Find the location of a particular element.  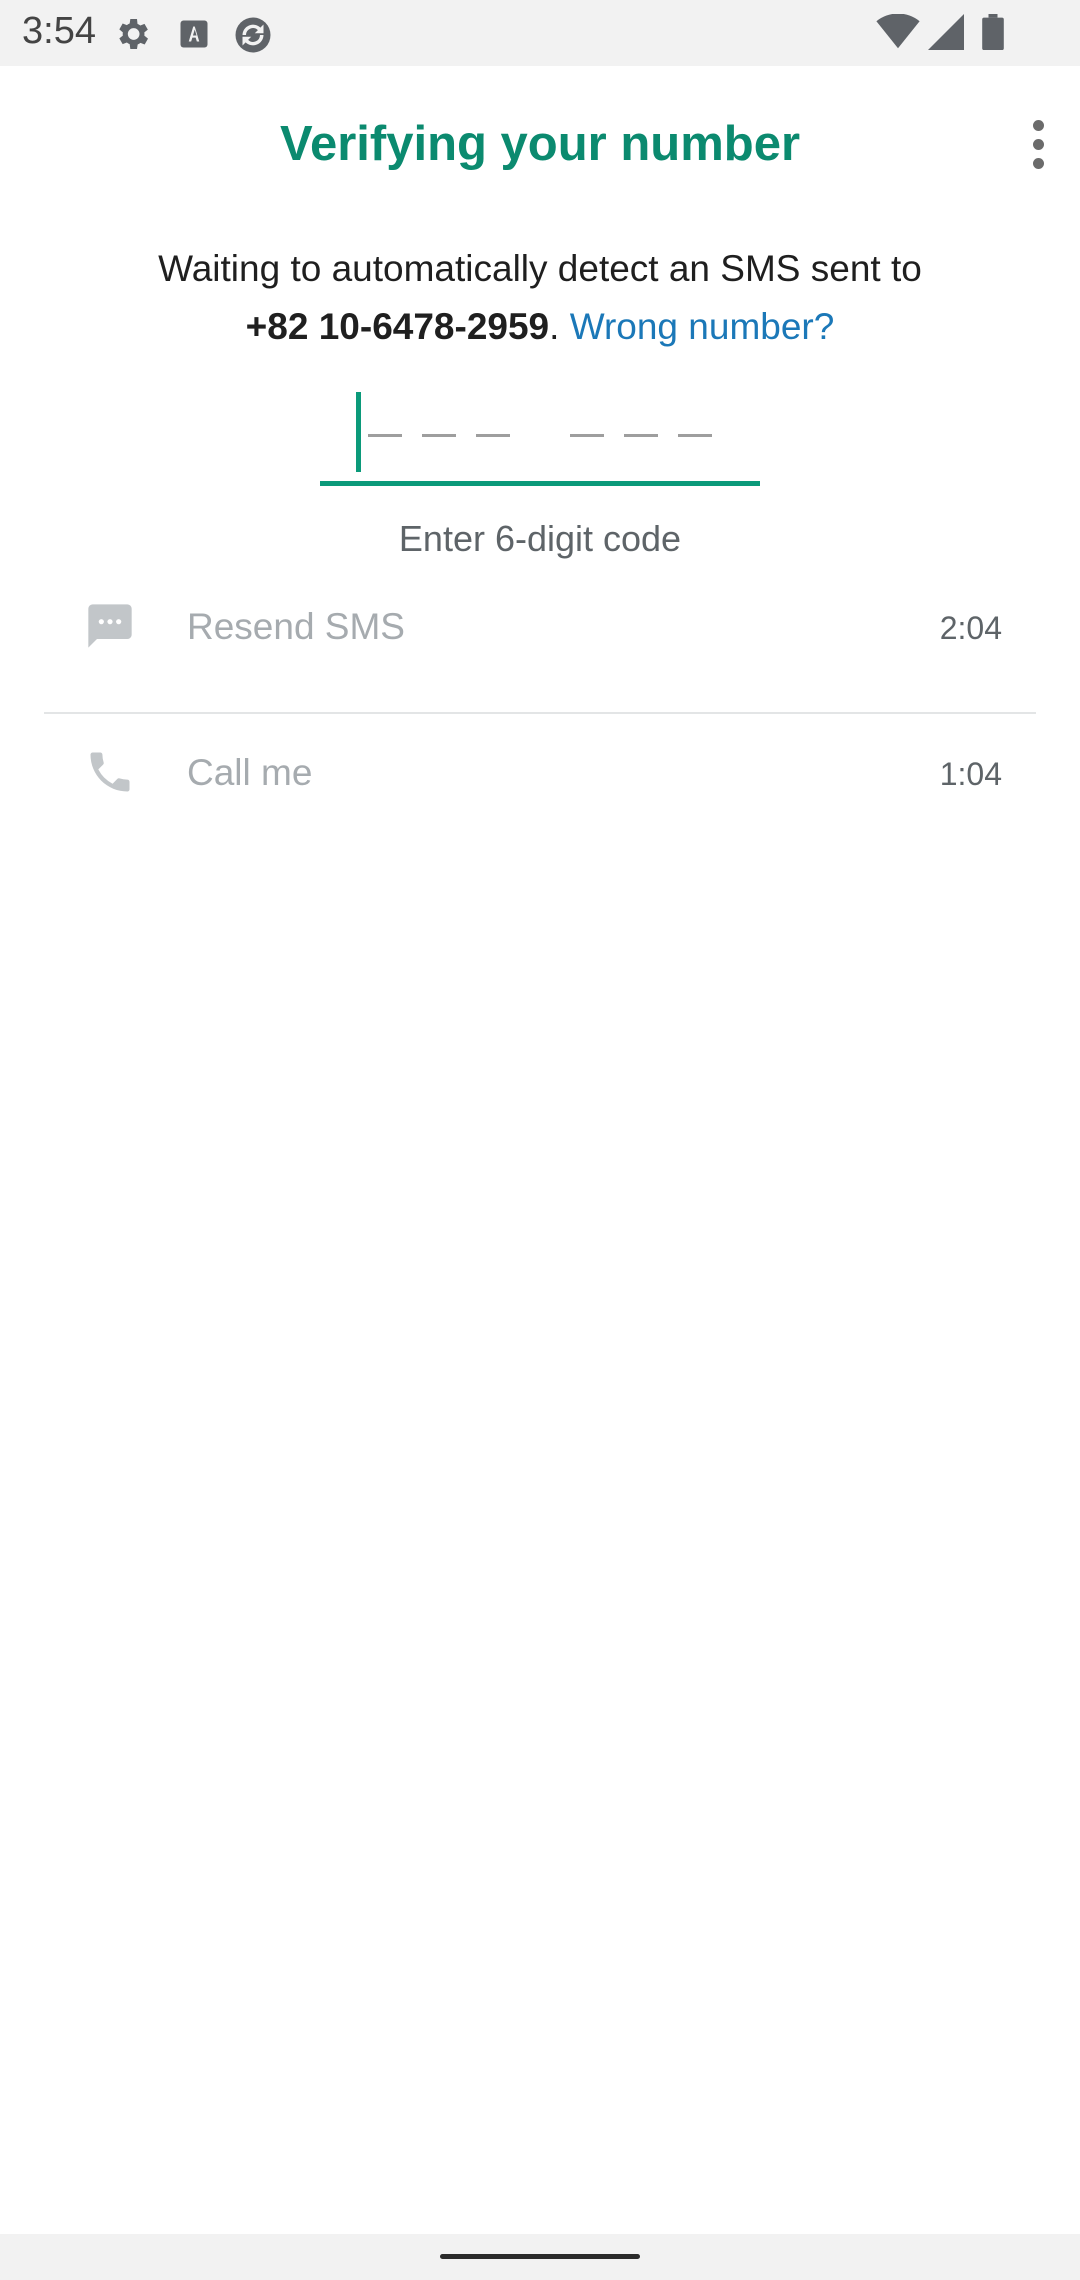

home-handle is located at coordinates (540, 2256).